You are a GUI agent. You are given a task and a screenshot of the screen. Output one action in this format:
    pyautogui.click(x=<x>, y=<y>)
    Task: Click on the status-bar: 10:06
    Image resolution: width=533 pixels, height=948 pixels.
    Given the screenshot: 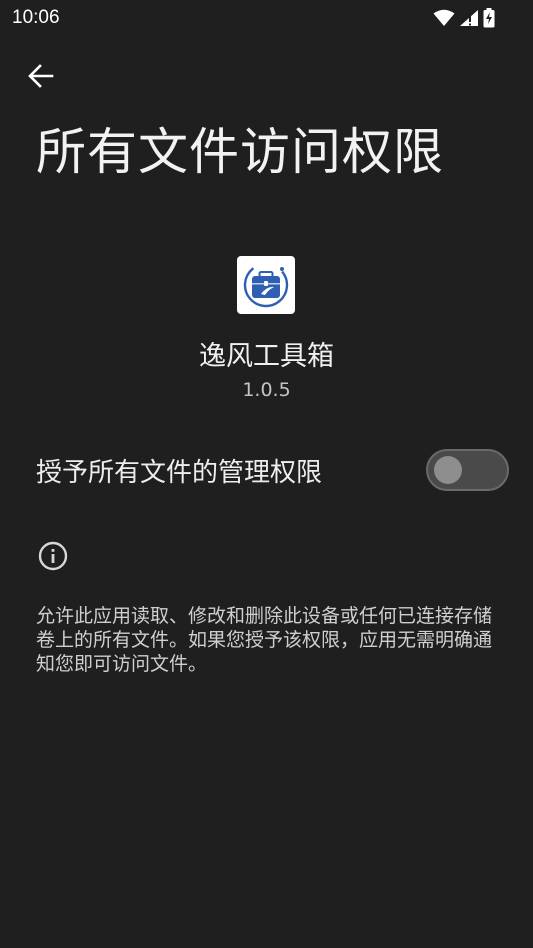 What is the action you would take?
    pyautogui.click(x=266, y=18)
    